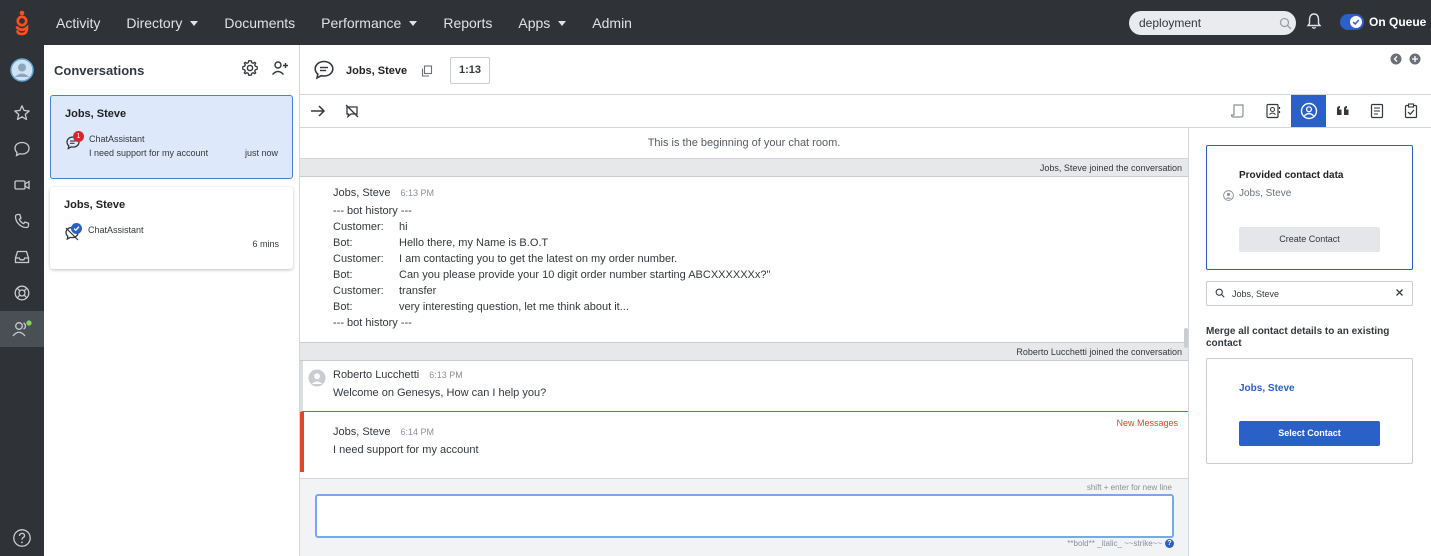 The width and height of the screenshot is (1431, 556). I want to click on message-sender: Roberto Lucchetti, so click(376, 375).